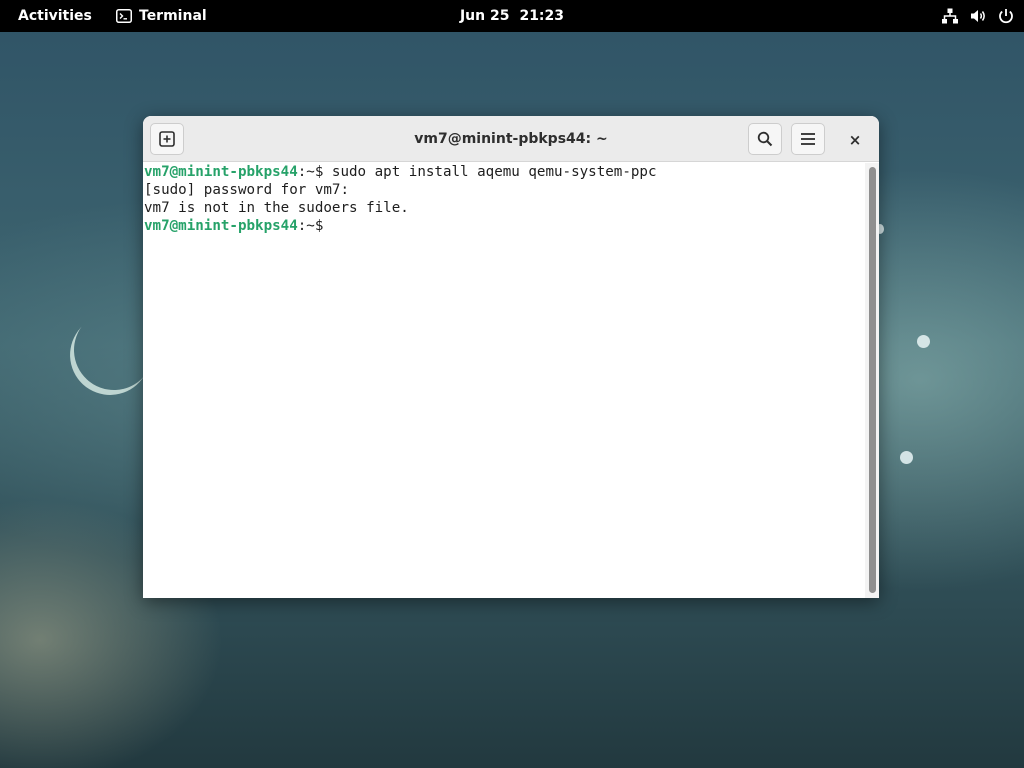 This screenshot has height=768, width=1024. What do you see at coordinates (276, 208) in the screenshot?
I see `terminal-line: vm7 is not in the sudoers file.` at bounding box center [276, 208].